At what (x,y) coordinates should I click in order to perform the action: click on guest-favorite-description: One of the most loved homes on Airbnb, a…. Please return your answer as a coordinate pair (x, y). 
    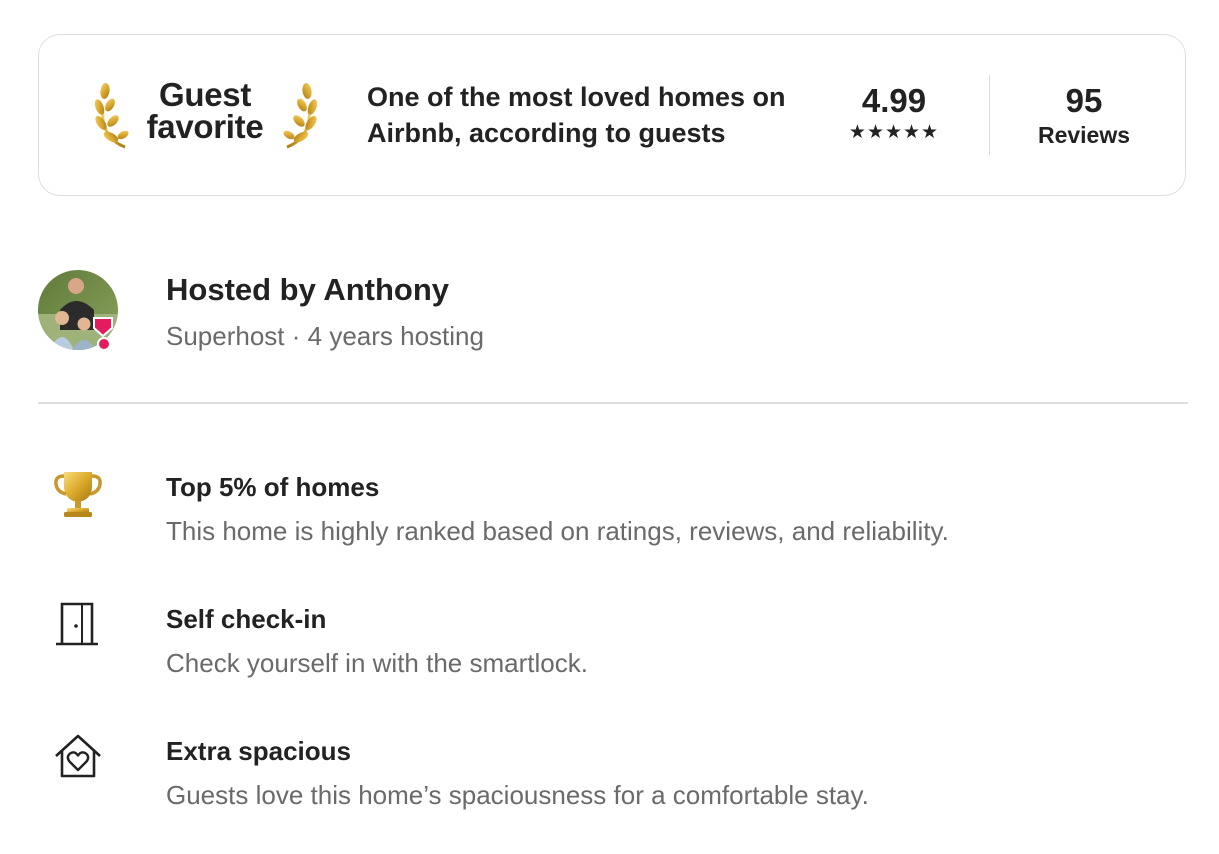
    Looking at the image, I should click on (597, 115).